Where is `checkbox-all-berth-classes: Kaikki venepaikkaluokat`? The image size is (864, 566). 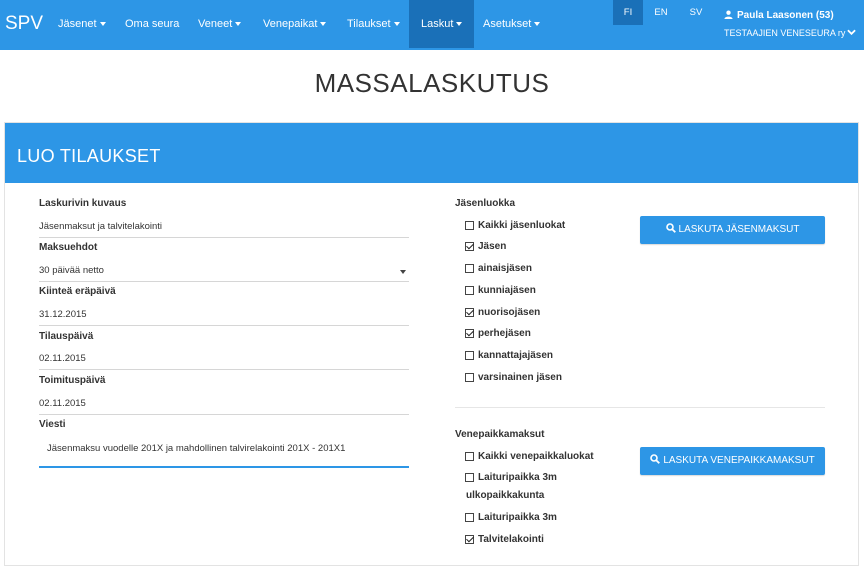
checkbox-all-berth-classes: Kaikki venepaikkaluokat is located at coordinates (529, 456).